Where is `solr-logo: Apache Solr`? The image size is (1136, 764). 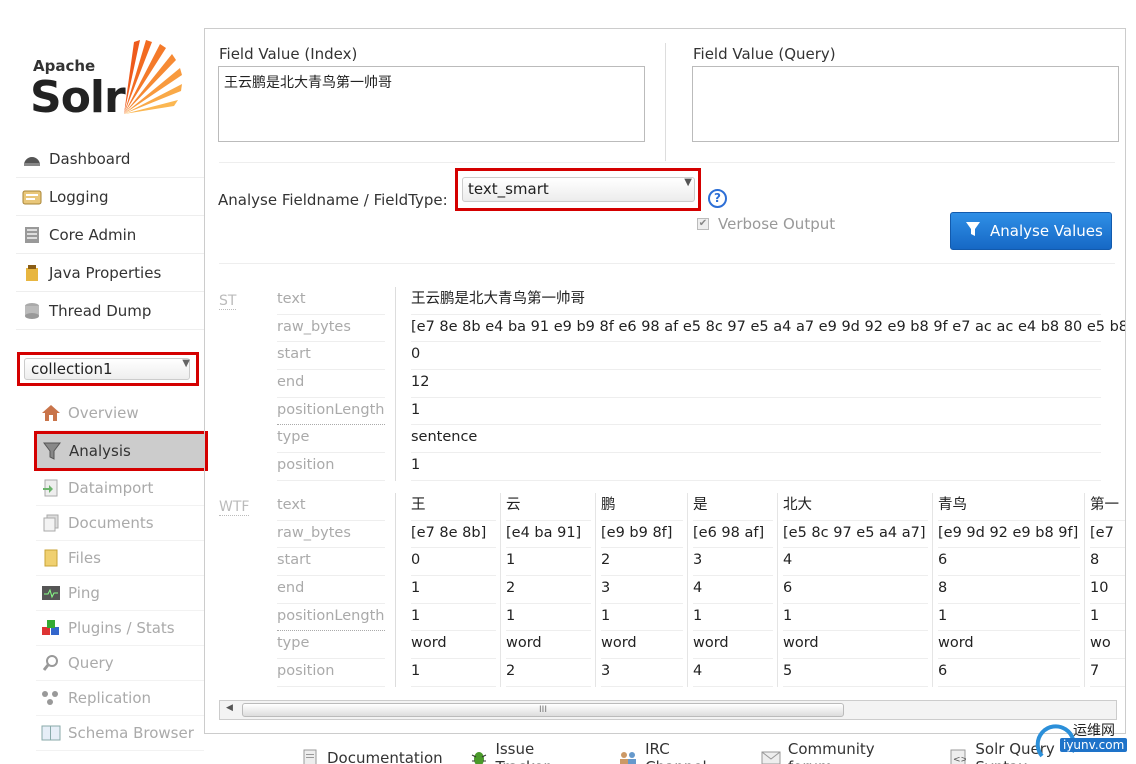 solr-logo: Apache Solr is located at coordinates (110, 80).